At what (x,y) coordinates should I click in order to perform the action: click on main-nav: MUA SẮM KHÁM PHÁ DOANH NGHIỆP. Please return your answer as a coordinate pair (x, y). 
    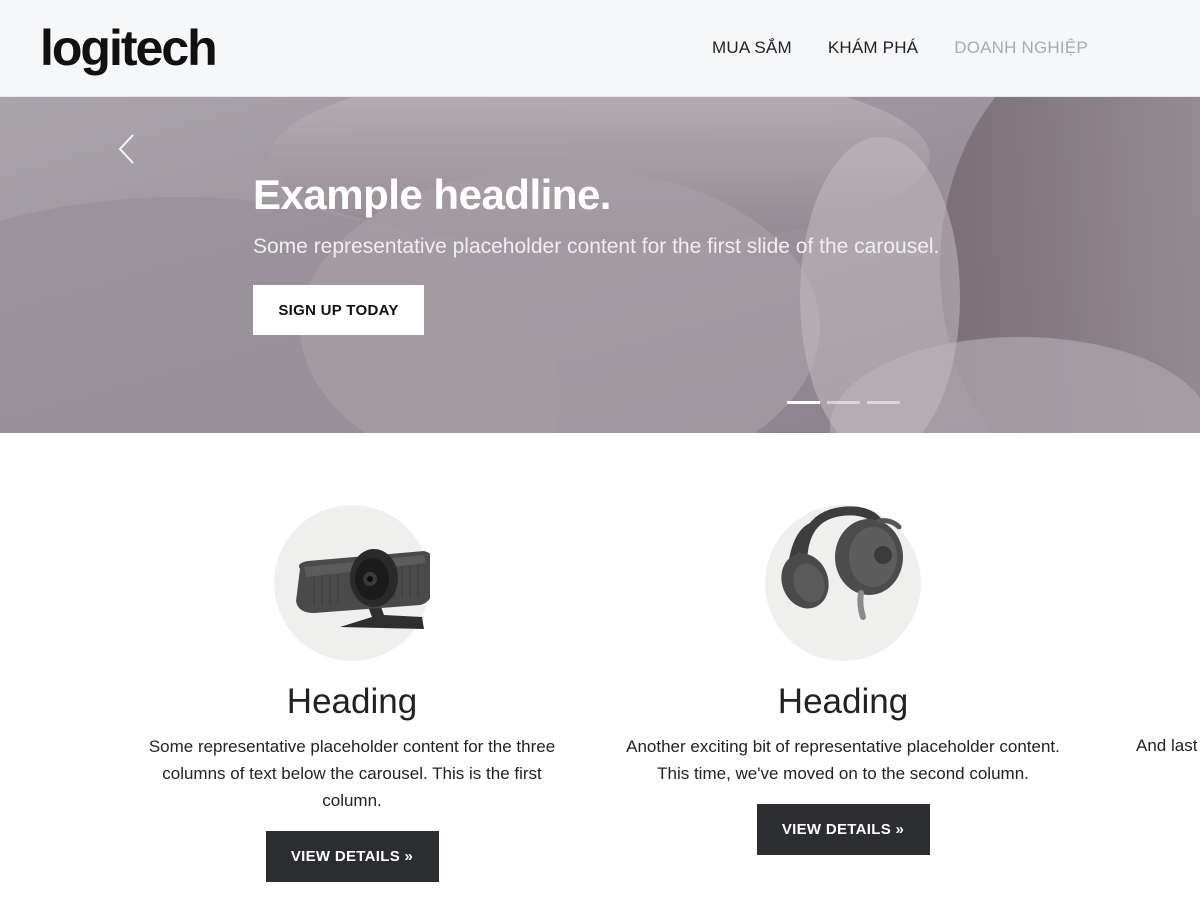
    Looking at the image, I should click on (900, 48).